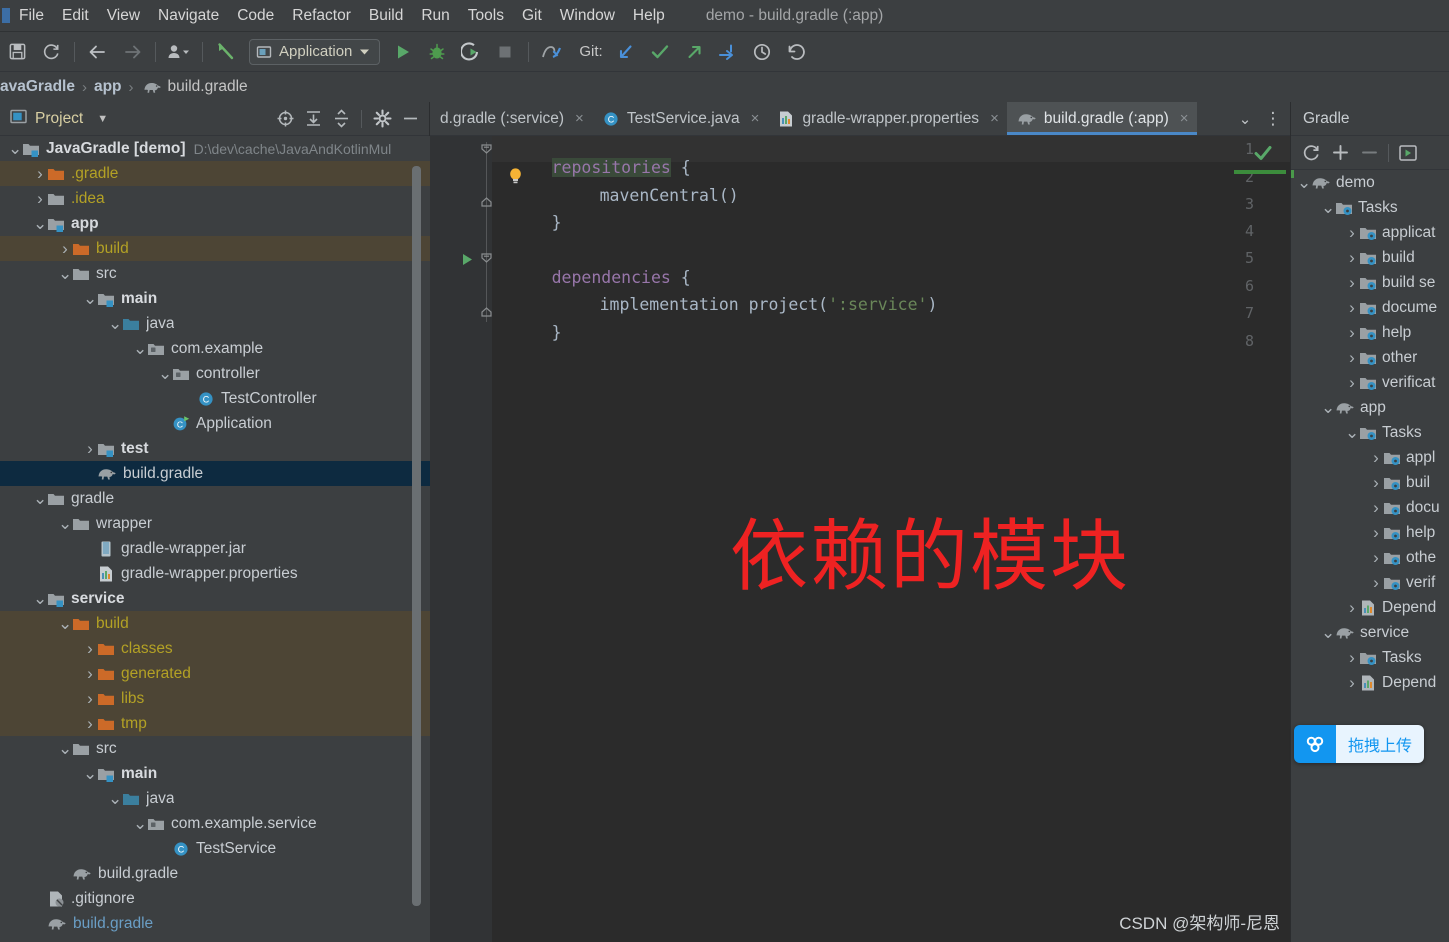 The height and width of the screenshot is (942, 1449). I want to click on forward-arrow-icon, so click(132, 52).